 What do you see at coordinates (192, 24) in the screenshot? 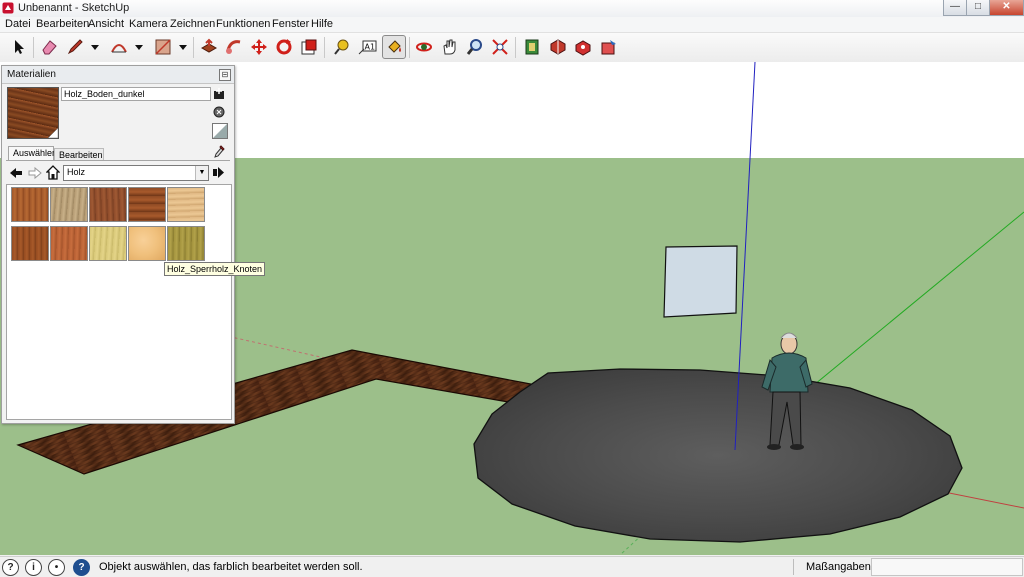
I see `menu-zeichnen: Zeichnen` at bounding box center [192, 24].